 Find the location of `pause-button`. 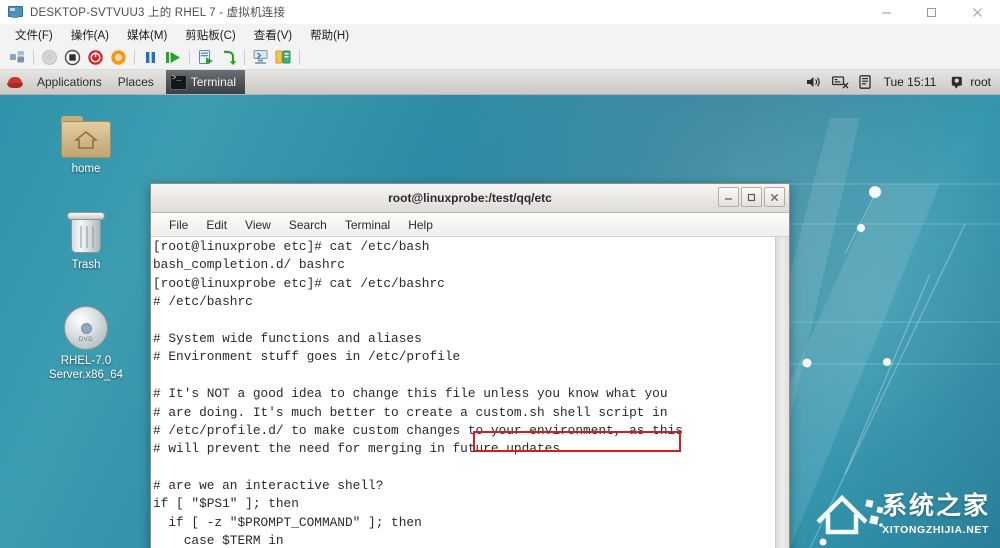

pause-button is located at coordinates (150, 57).